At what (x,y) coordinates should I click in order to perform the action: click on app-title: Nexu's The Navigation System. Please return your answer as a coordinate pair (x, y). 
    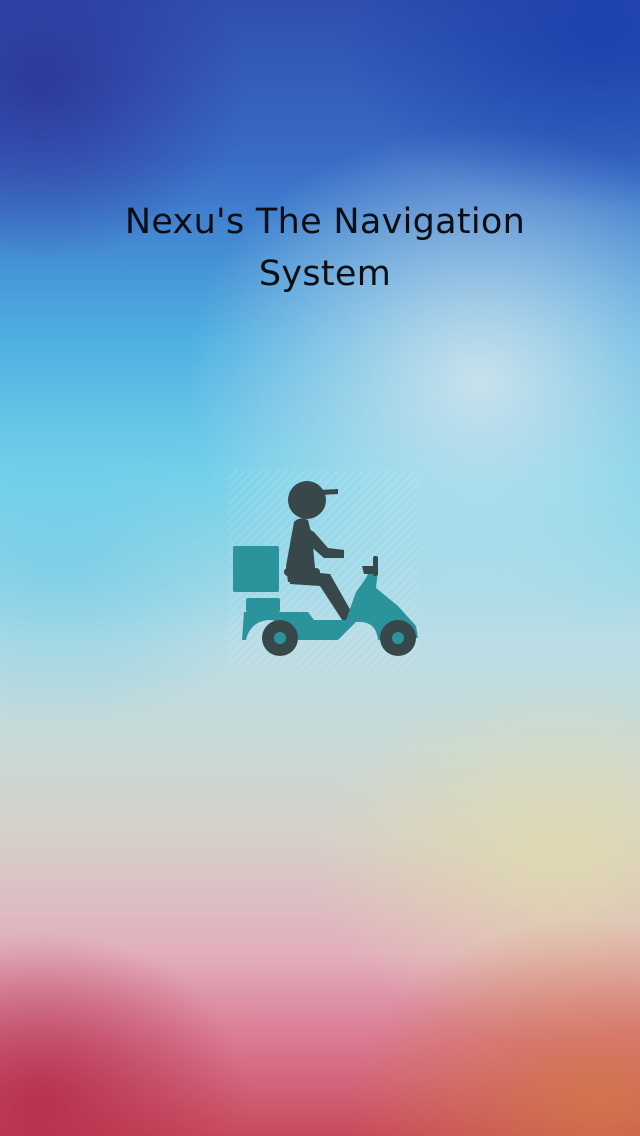
    Looking at the image, I should click on (325, 248).